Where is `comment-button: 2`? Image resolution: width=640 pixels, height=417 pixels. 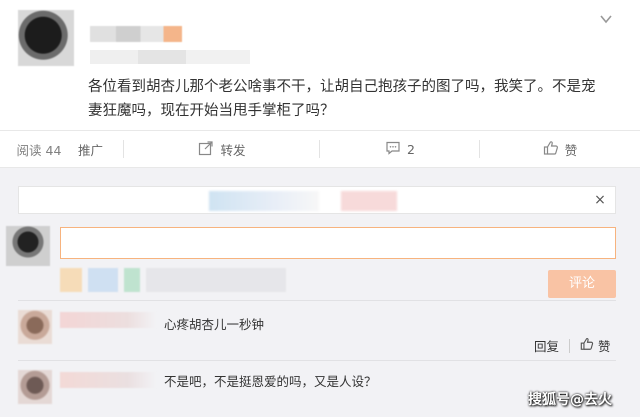 comment-button: 2 is located at coordinates (400, 149).